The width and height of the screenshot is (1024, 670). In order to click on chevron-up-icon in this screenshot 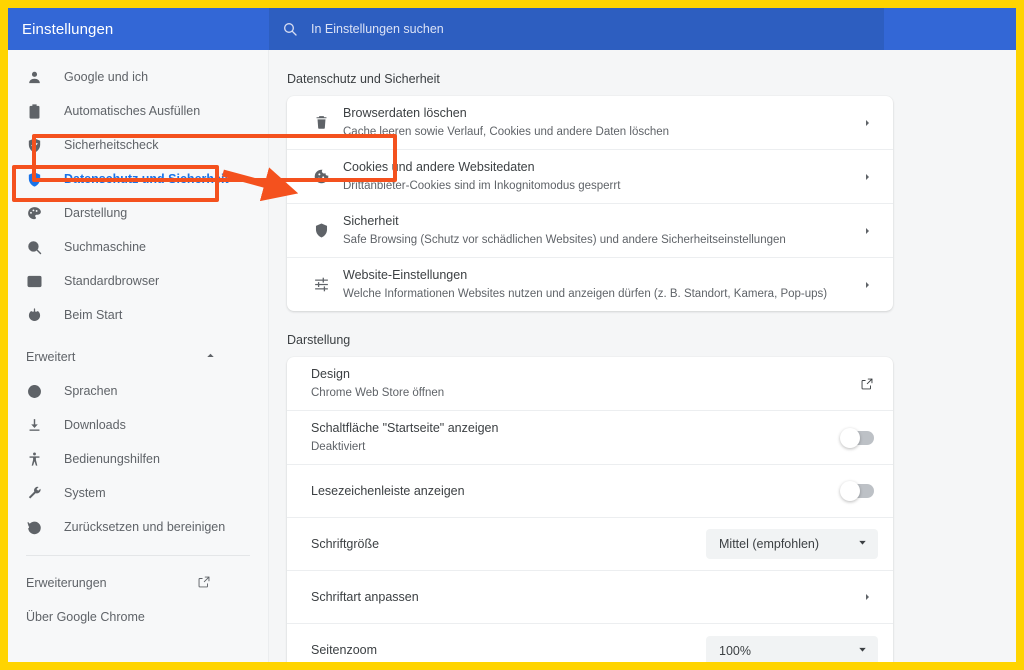, I will do `click(210, 357)`.